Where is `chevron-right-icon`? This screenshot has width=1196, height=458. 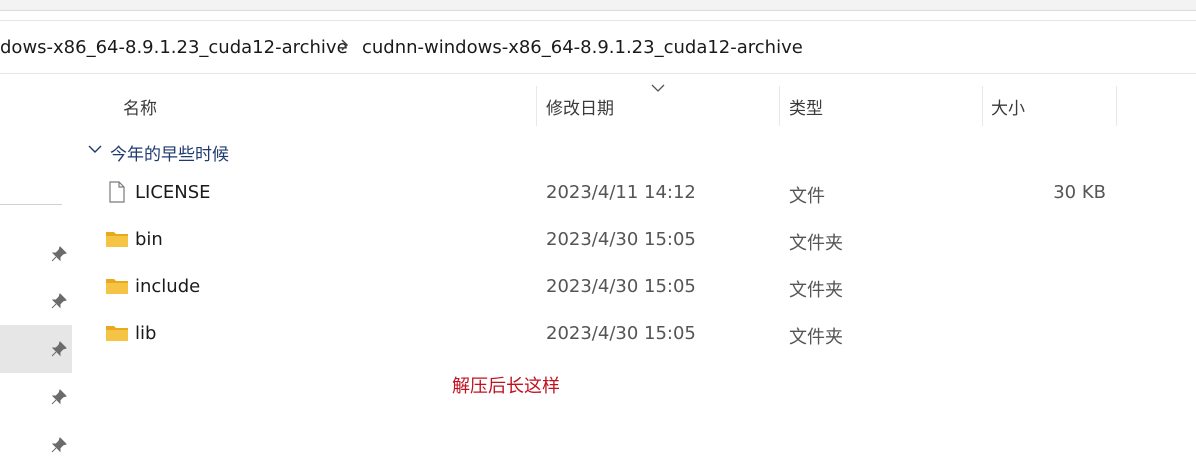
chevron-right-icon is located at coordinates (345, 45).